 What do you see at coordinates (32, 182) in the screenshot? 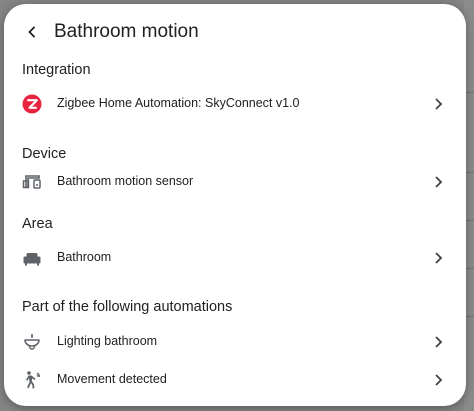
I see `devices-icon` at bounding box center [32, 182].